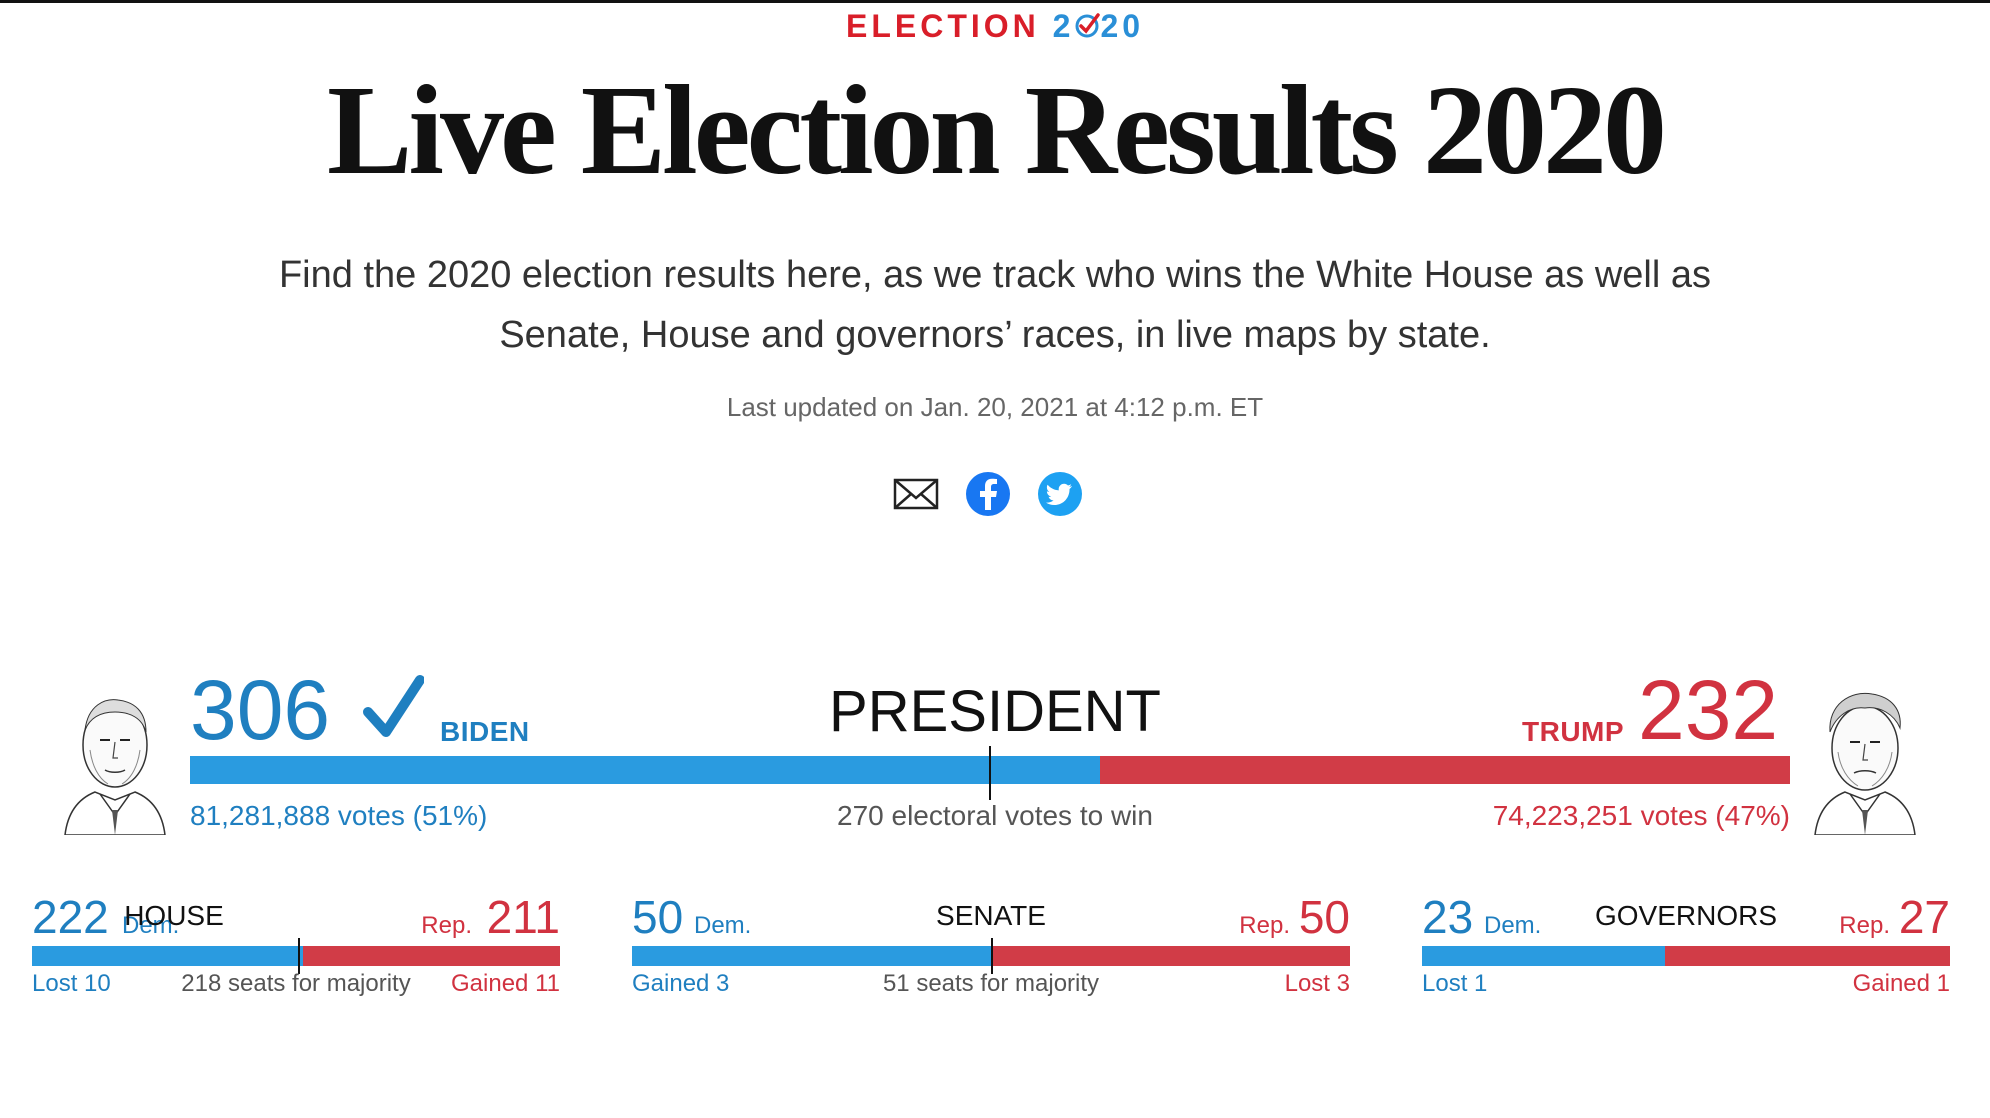 The width and height of the screenshot is (1990, 1118). I want to click on house-rep-bar, so click(431, 956).